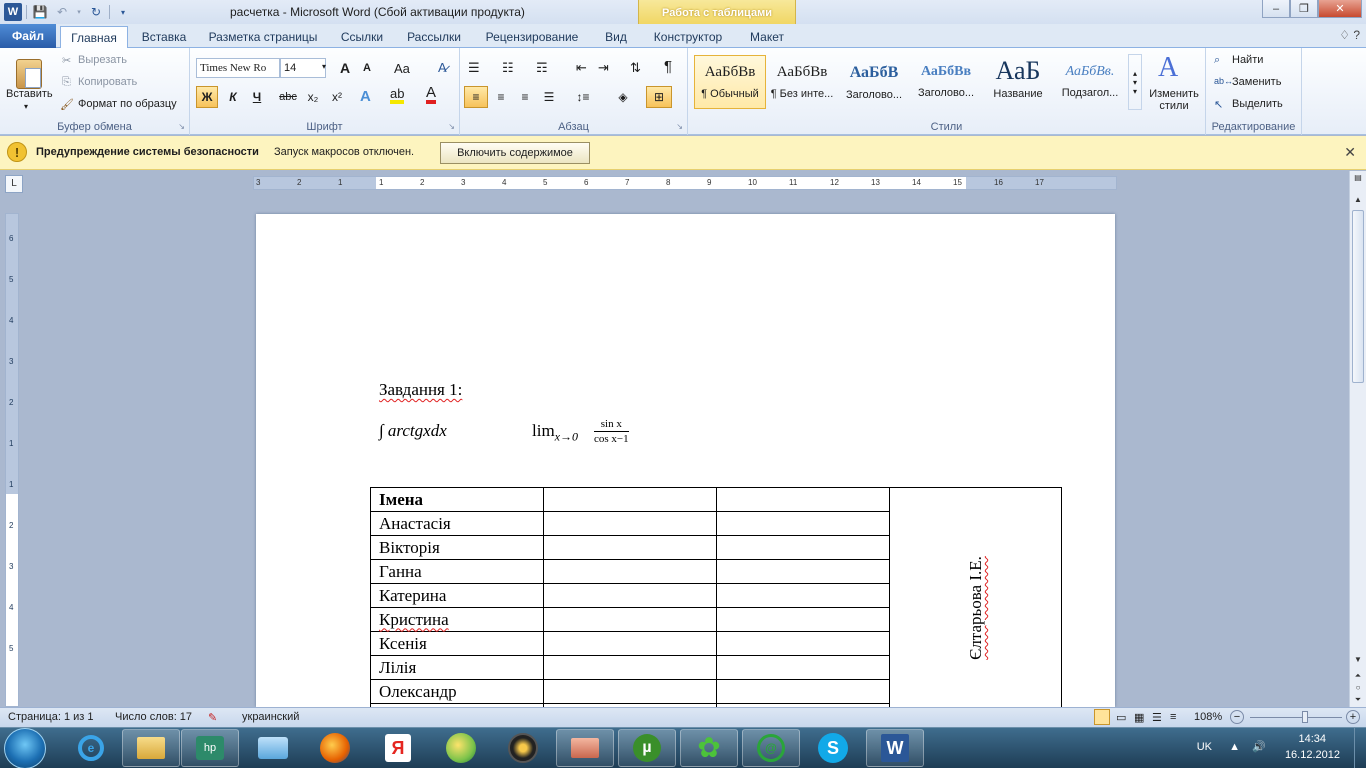  Describe the element at coordinates (515, 153) in the screenshot. I see `enable-content-button: Включить содержимое` at that location.